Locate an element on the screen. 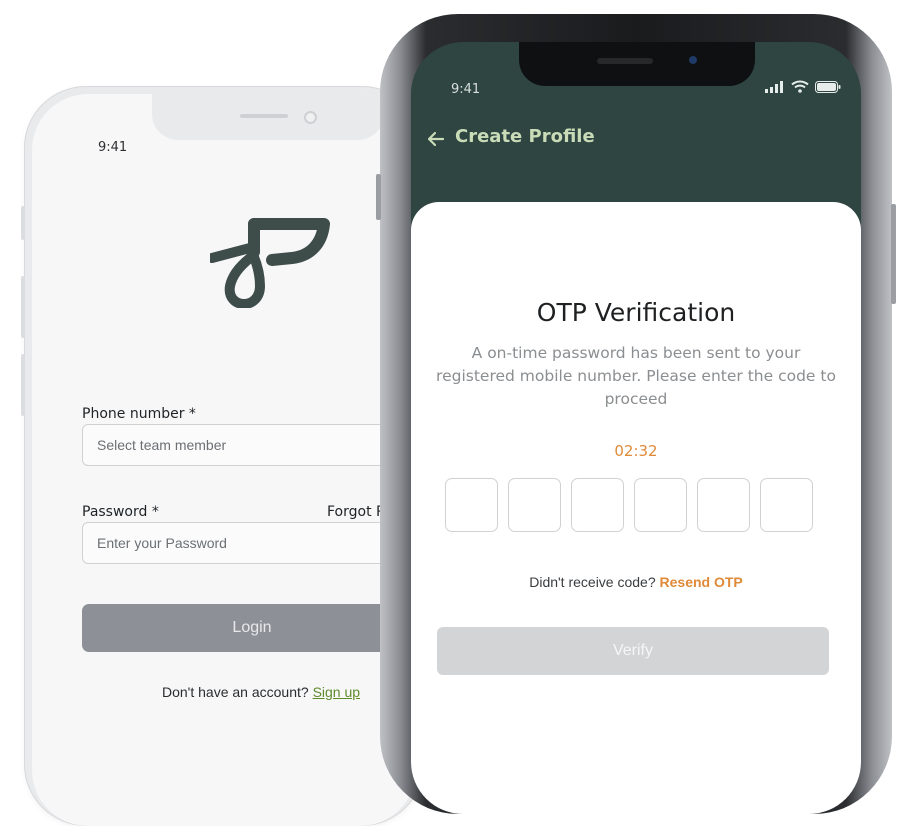 Image resolution: width=904 pixels, height=826 pixels. countdown-timer: 02:32 is located at coordinates (636, 451).